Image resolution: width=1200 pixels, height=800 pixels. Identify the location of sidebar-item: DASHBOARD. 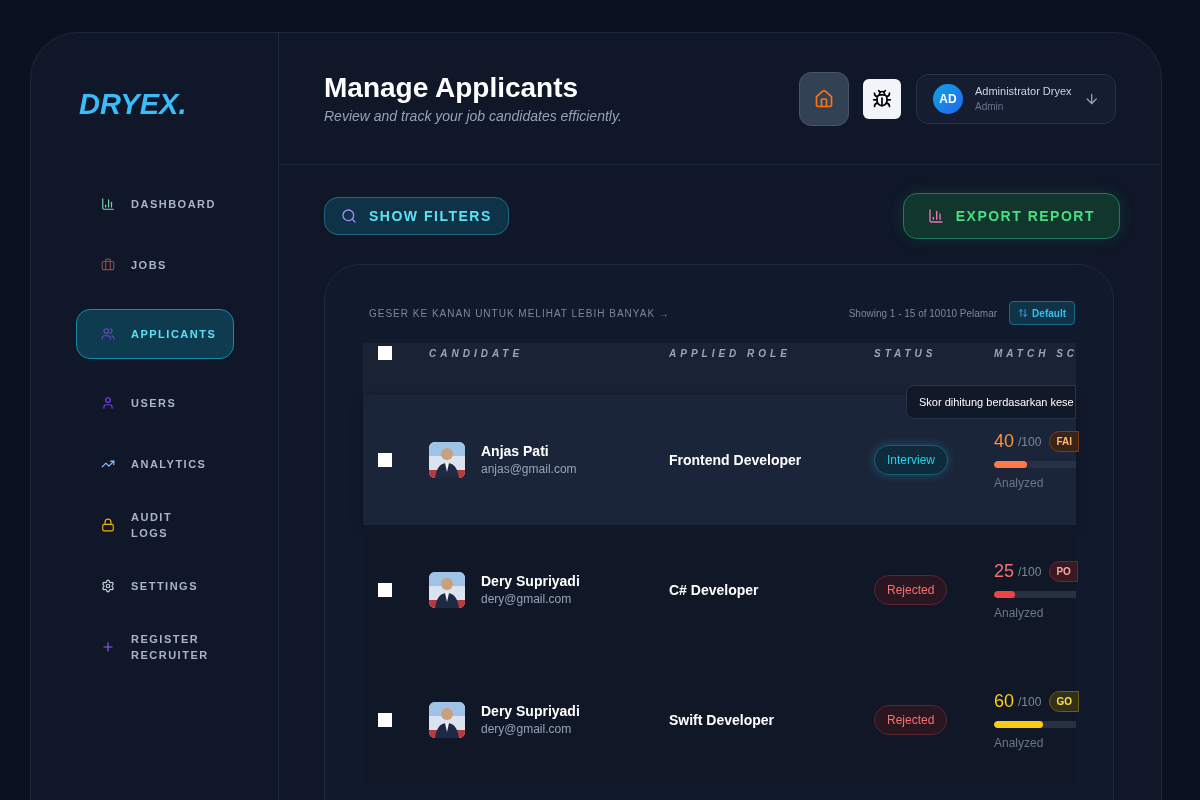
(155, 203).